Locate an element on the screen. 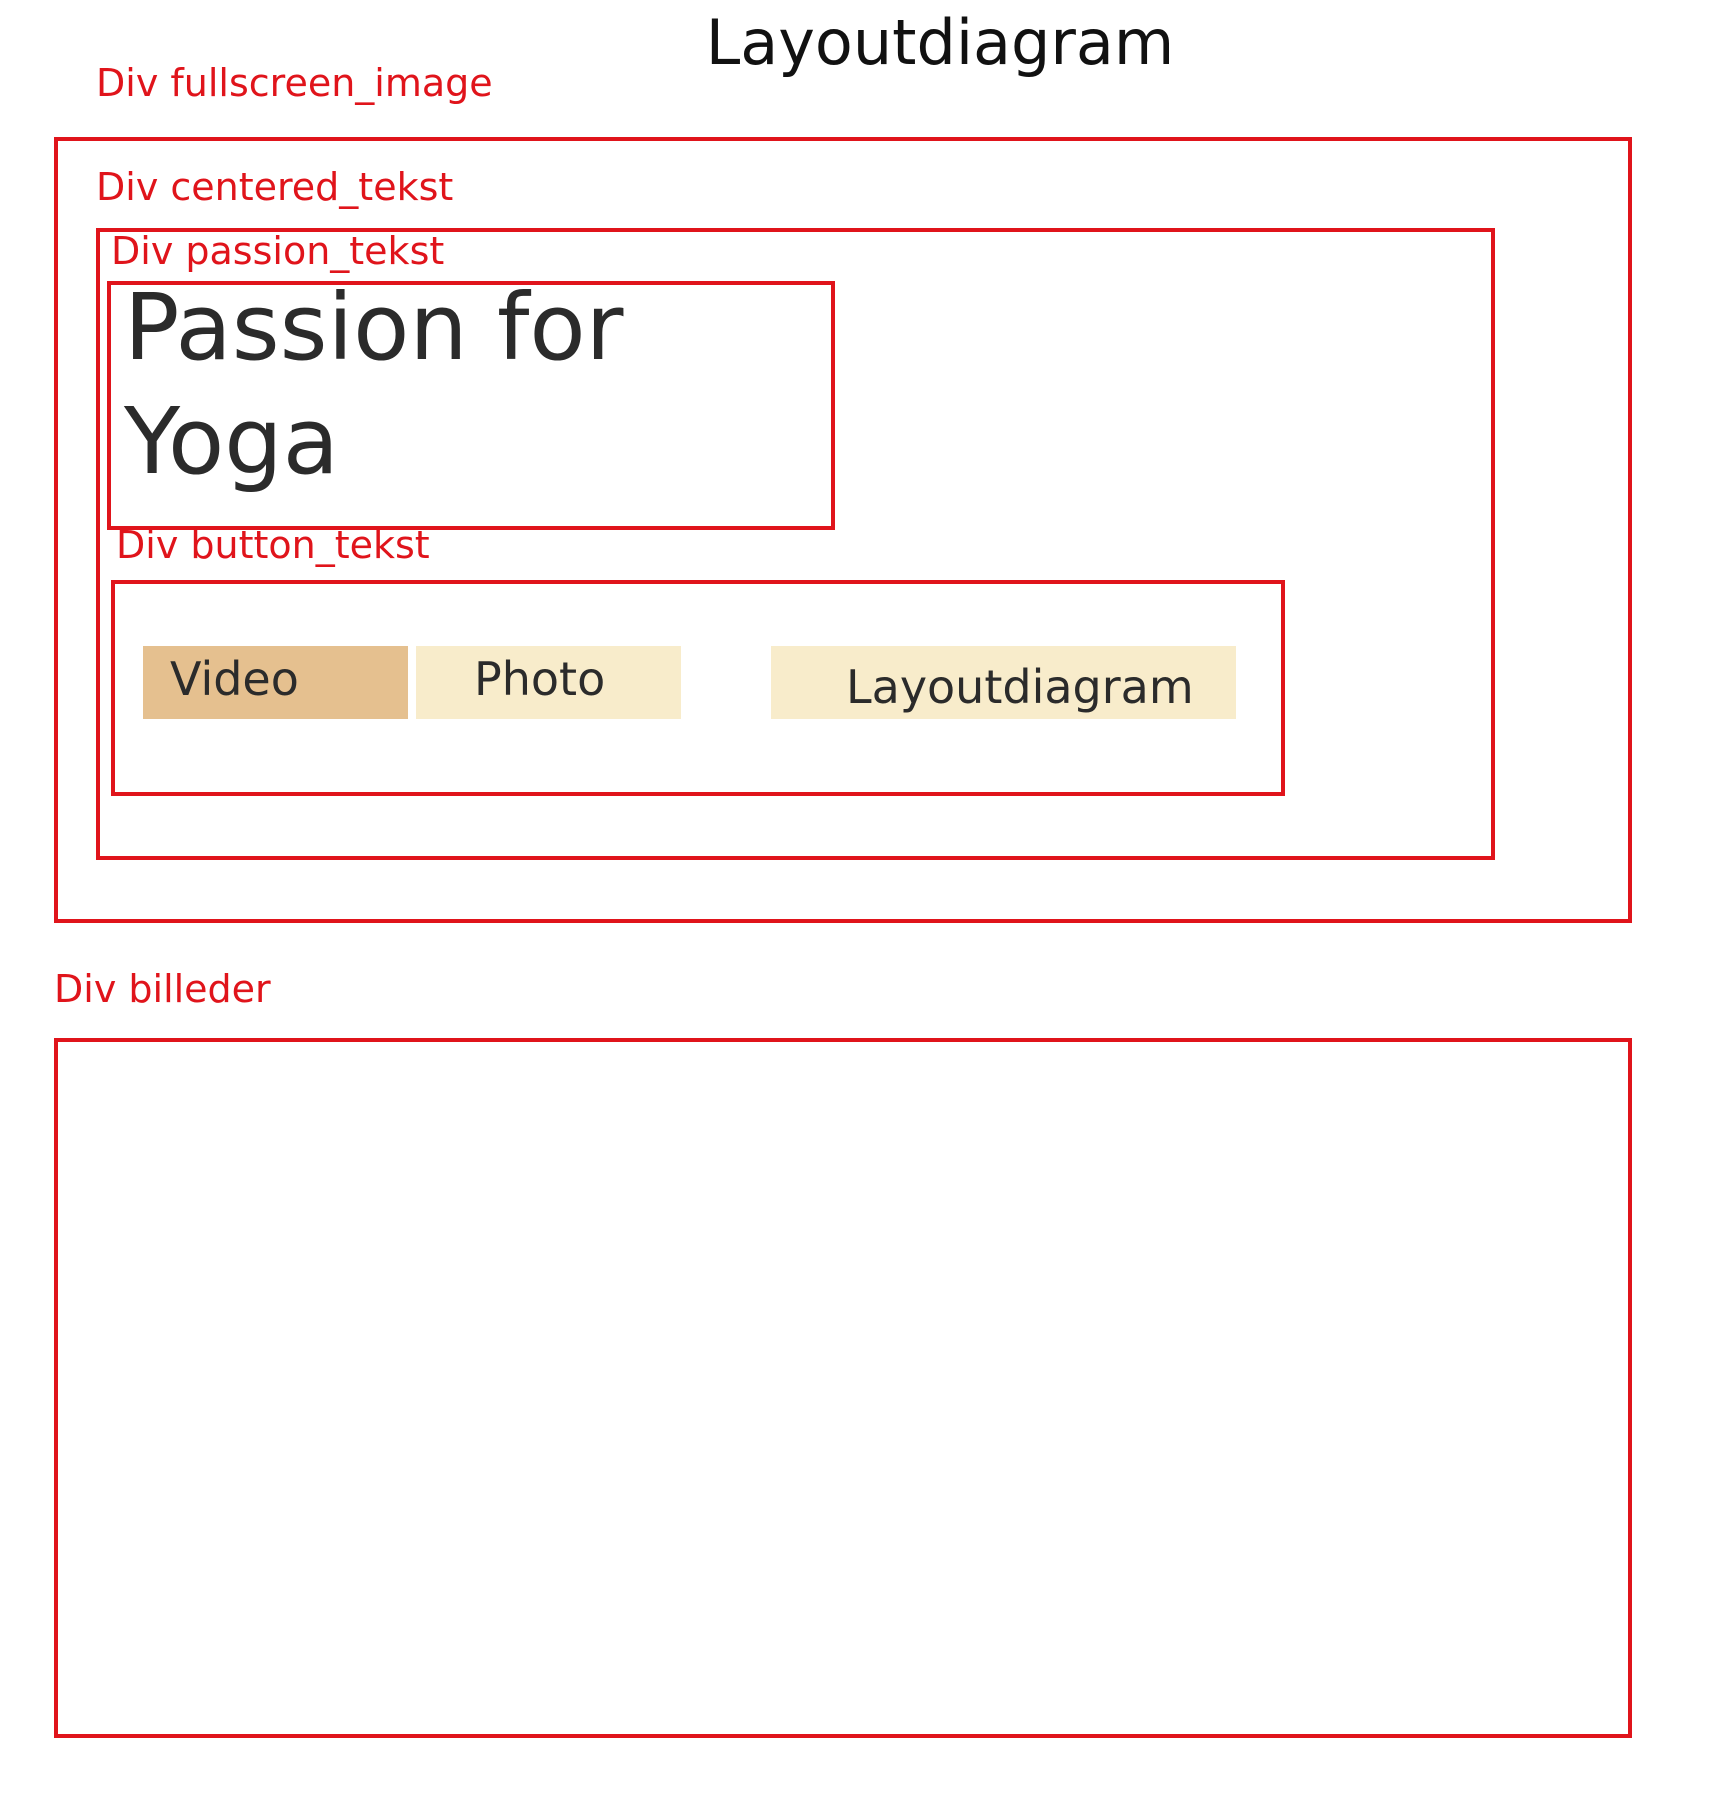 The image size is (1728, 1796). label-passion-tekst: Div passion_tekst is located at coordinates (278, 251).